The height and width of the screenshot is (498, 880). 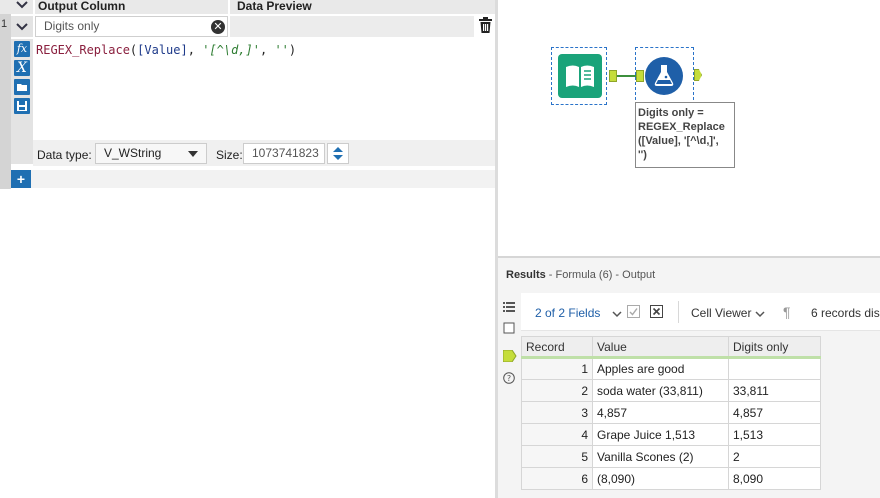 I want to click on record-cell: 3, so click(x=557, y=412).